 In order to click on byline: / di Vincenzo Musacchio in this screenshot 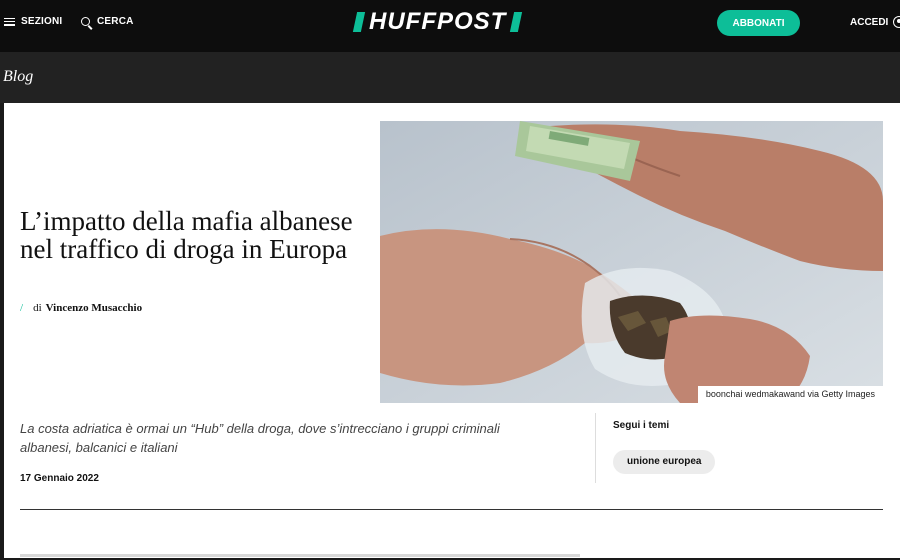, I will do `click(81, 308)`.